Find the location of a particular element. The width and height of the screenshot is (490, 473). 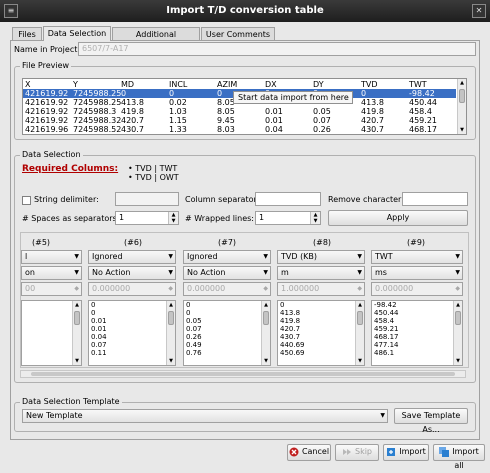

column-7-action-combo: No Action ▼ is located at coordinates (227, 273).